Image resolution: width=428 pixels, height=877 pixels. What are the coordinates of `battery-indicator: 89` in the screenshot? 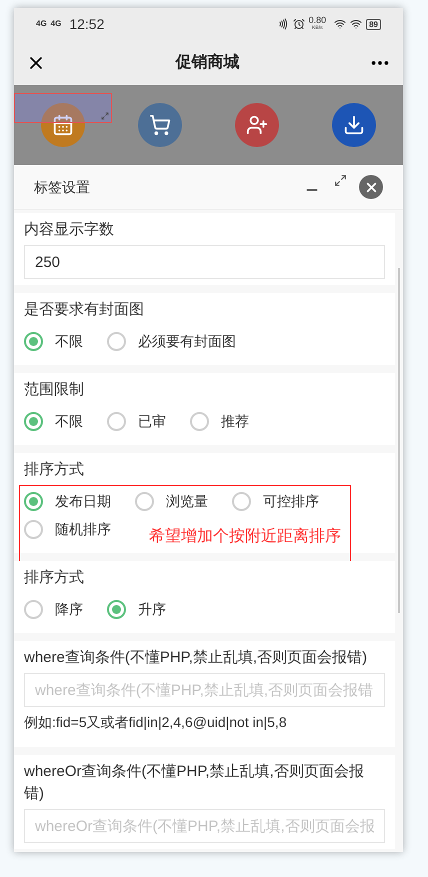 It's located at (373, 24).